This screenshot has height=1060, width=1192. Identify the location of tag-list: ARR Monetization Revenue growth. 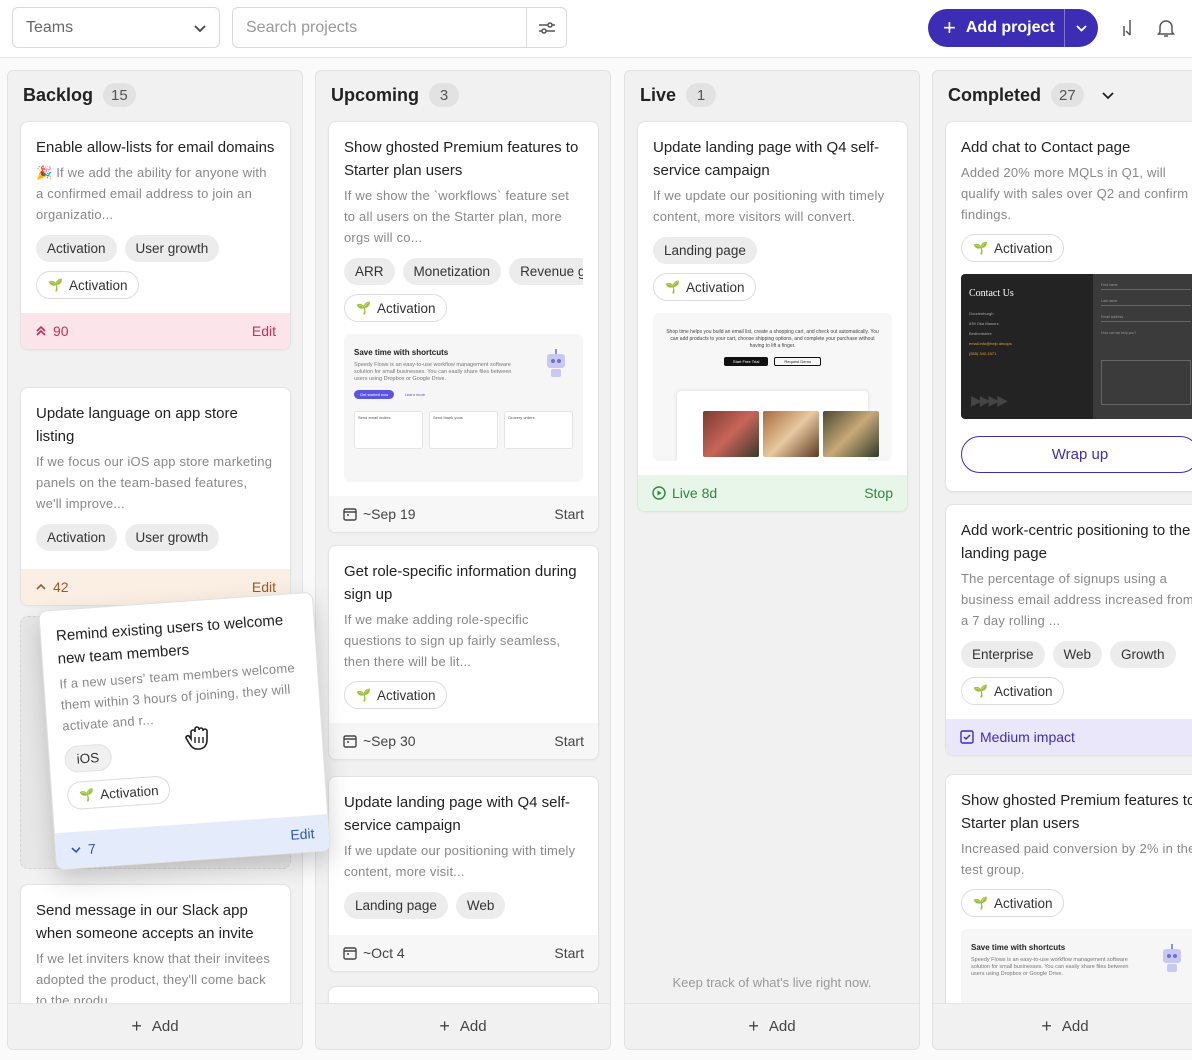
(463, 271).